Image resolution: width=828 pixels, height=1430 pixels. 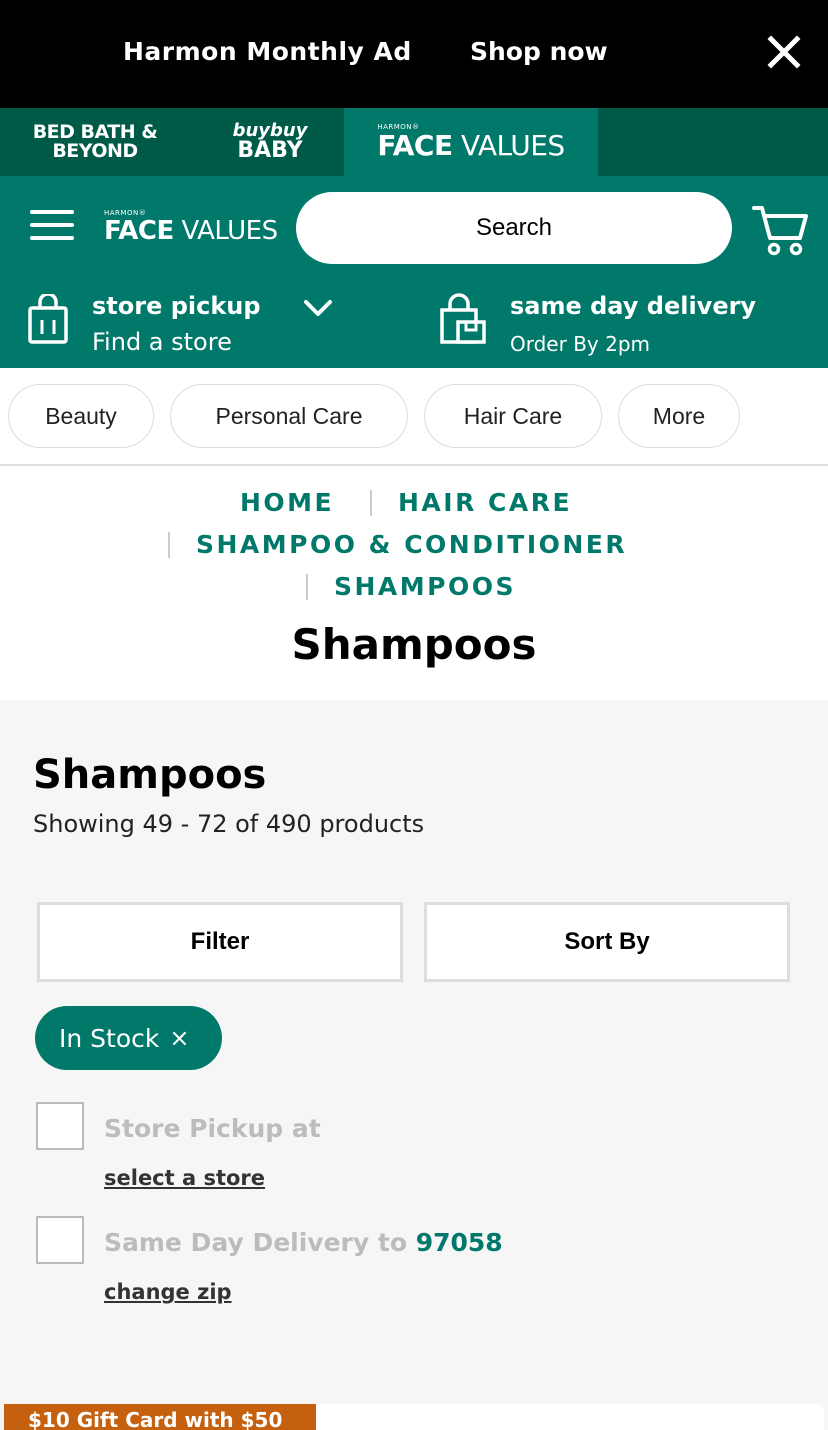 What do you see at coordinates (485, 502) in the screenshot?
I see `breadcrumb-hair-care: HAIR CARE` at bounding box center [485, 502].